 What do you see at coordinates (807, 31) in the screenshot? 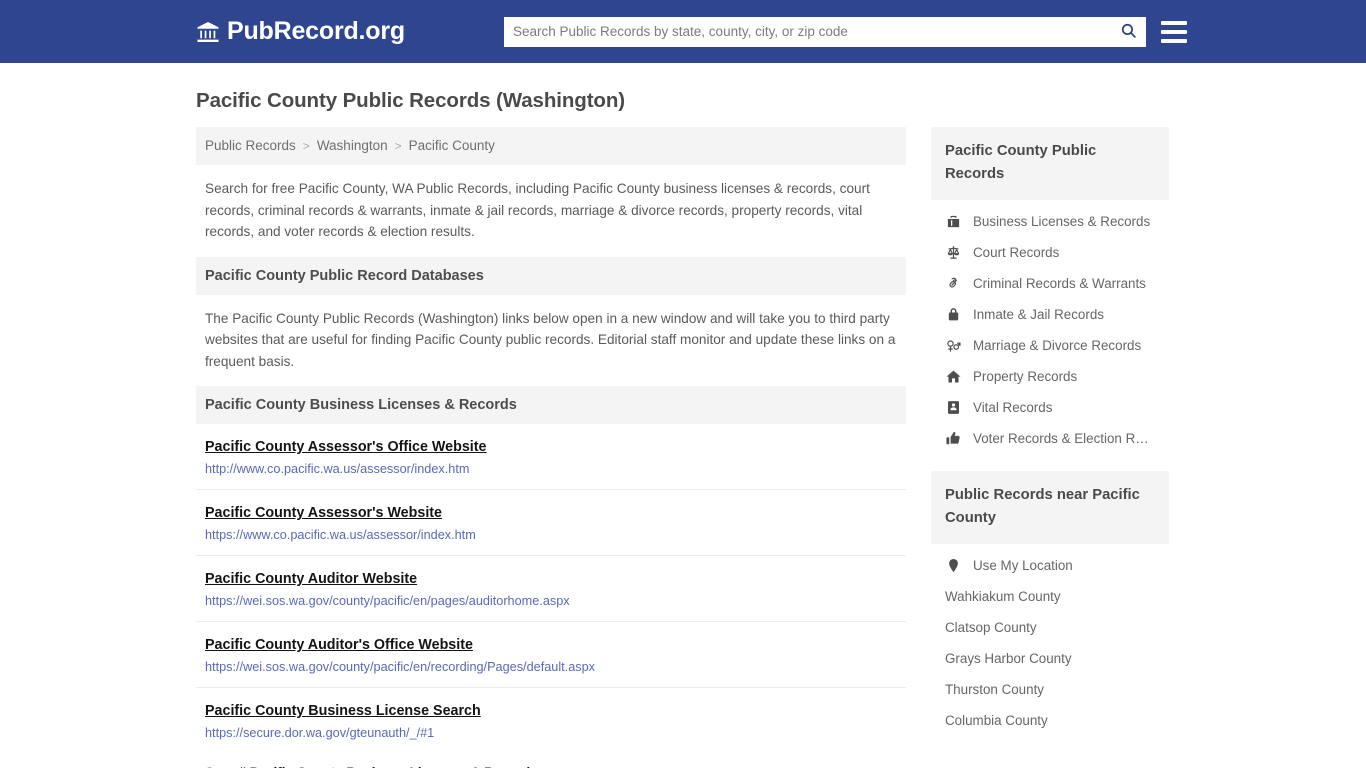
I see `search-input` at bounding box center [807, 31].